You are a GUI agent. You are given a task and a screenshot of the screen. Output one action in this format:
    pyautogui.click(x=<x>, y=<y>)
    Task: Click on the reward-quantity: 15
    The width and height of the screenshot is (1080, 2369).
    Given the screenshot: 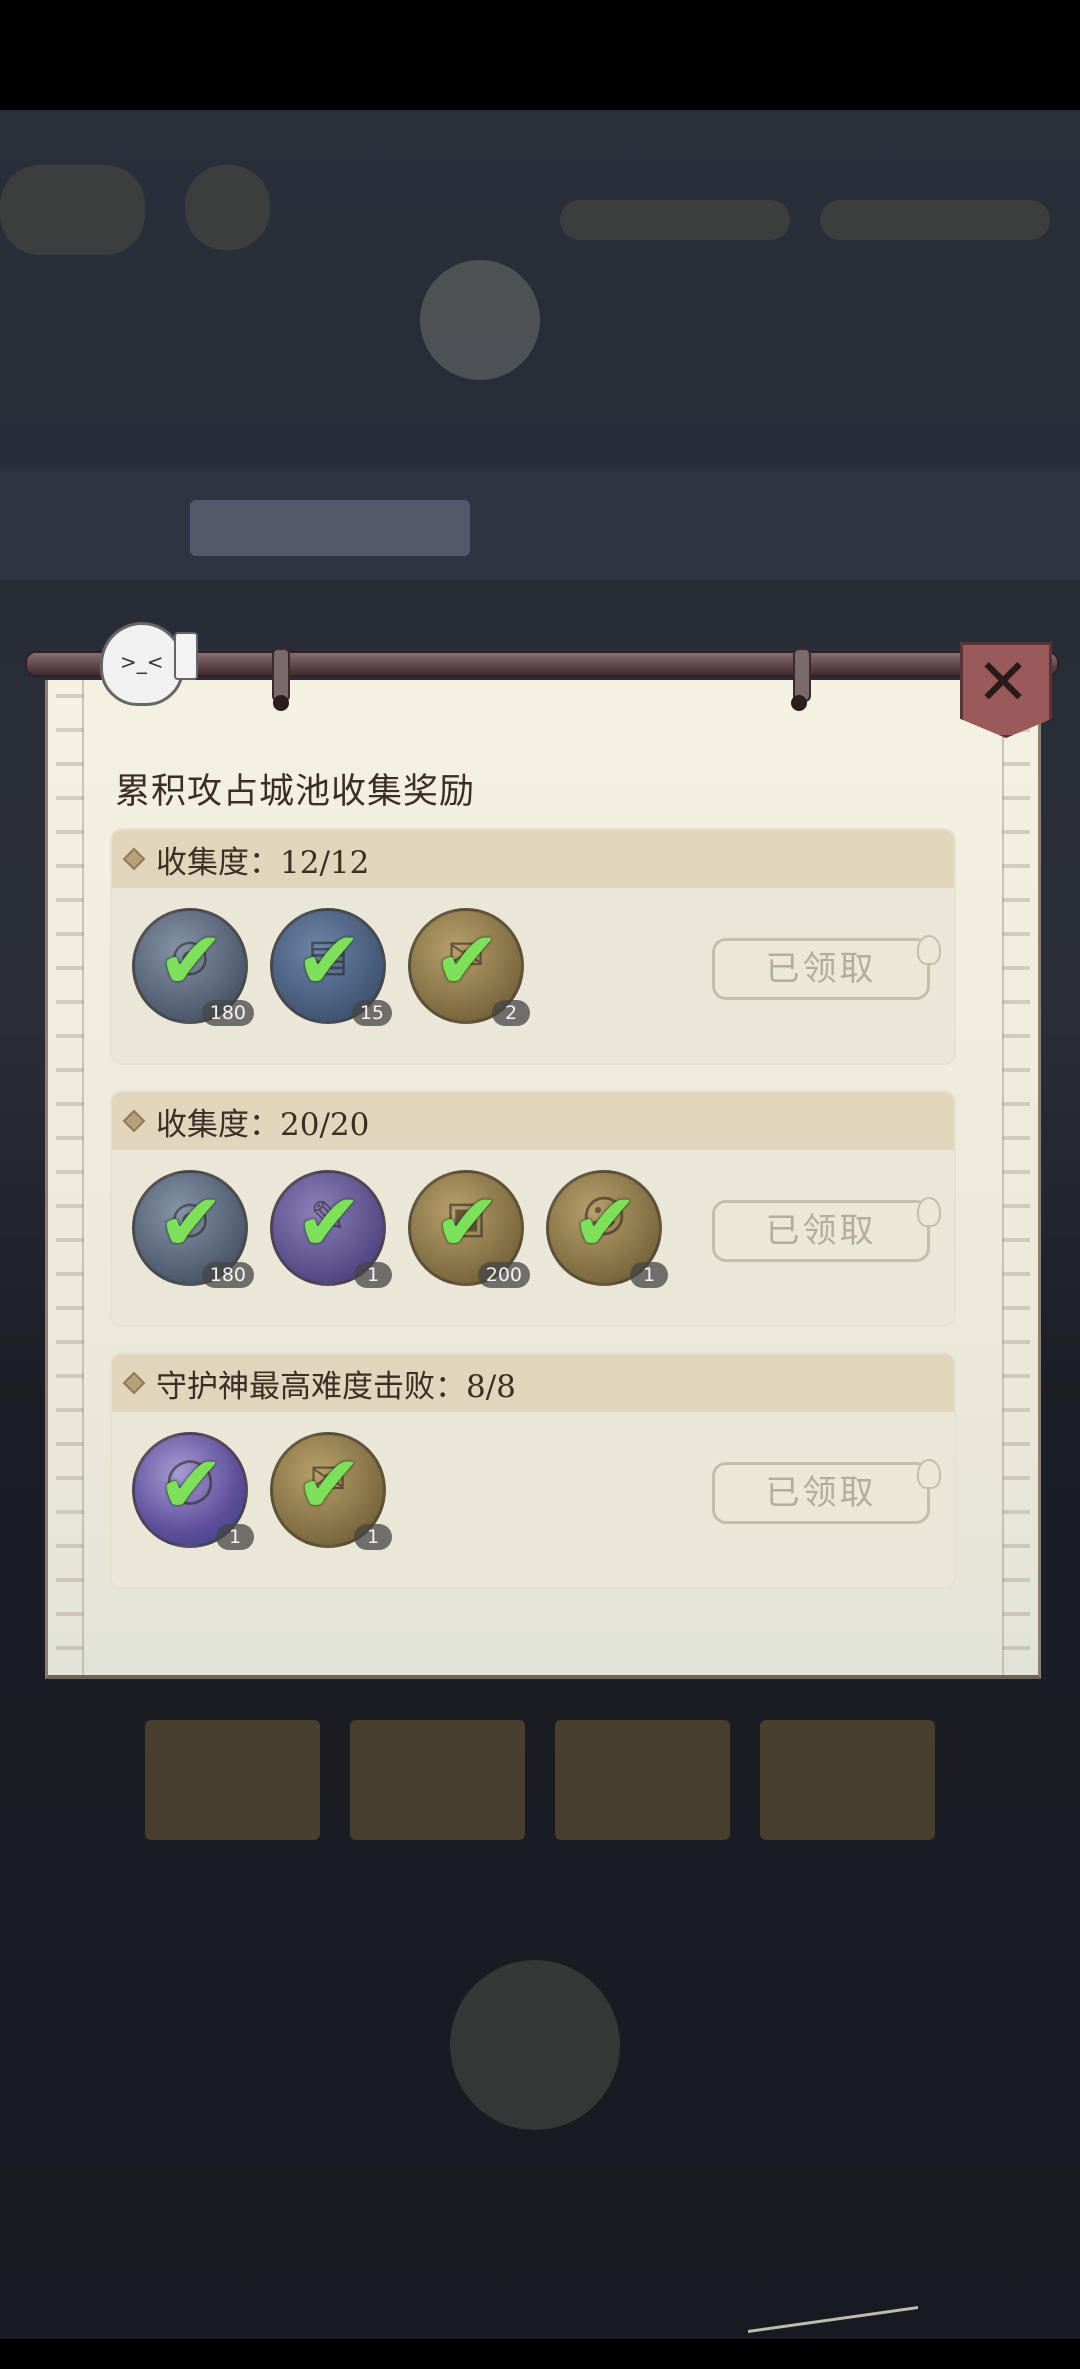 What is the action you would take?
    pyautogui.click(x=371, y=1013)
    